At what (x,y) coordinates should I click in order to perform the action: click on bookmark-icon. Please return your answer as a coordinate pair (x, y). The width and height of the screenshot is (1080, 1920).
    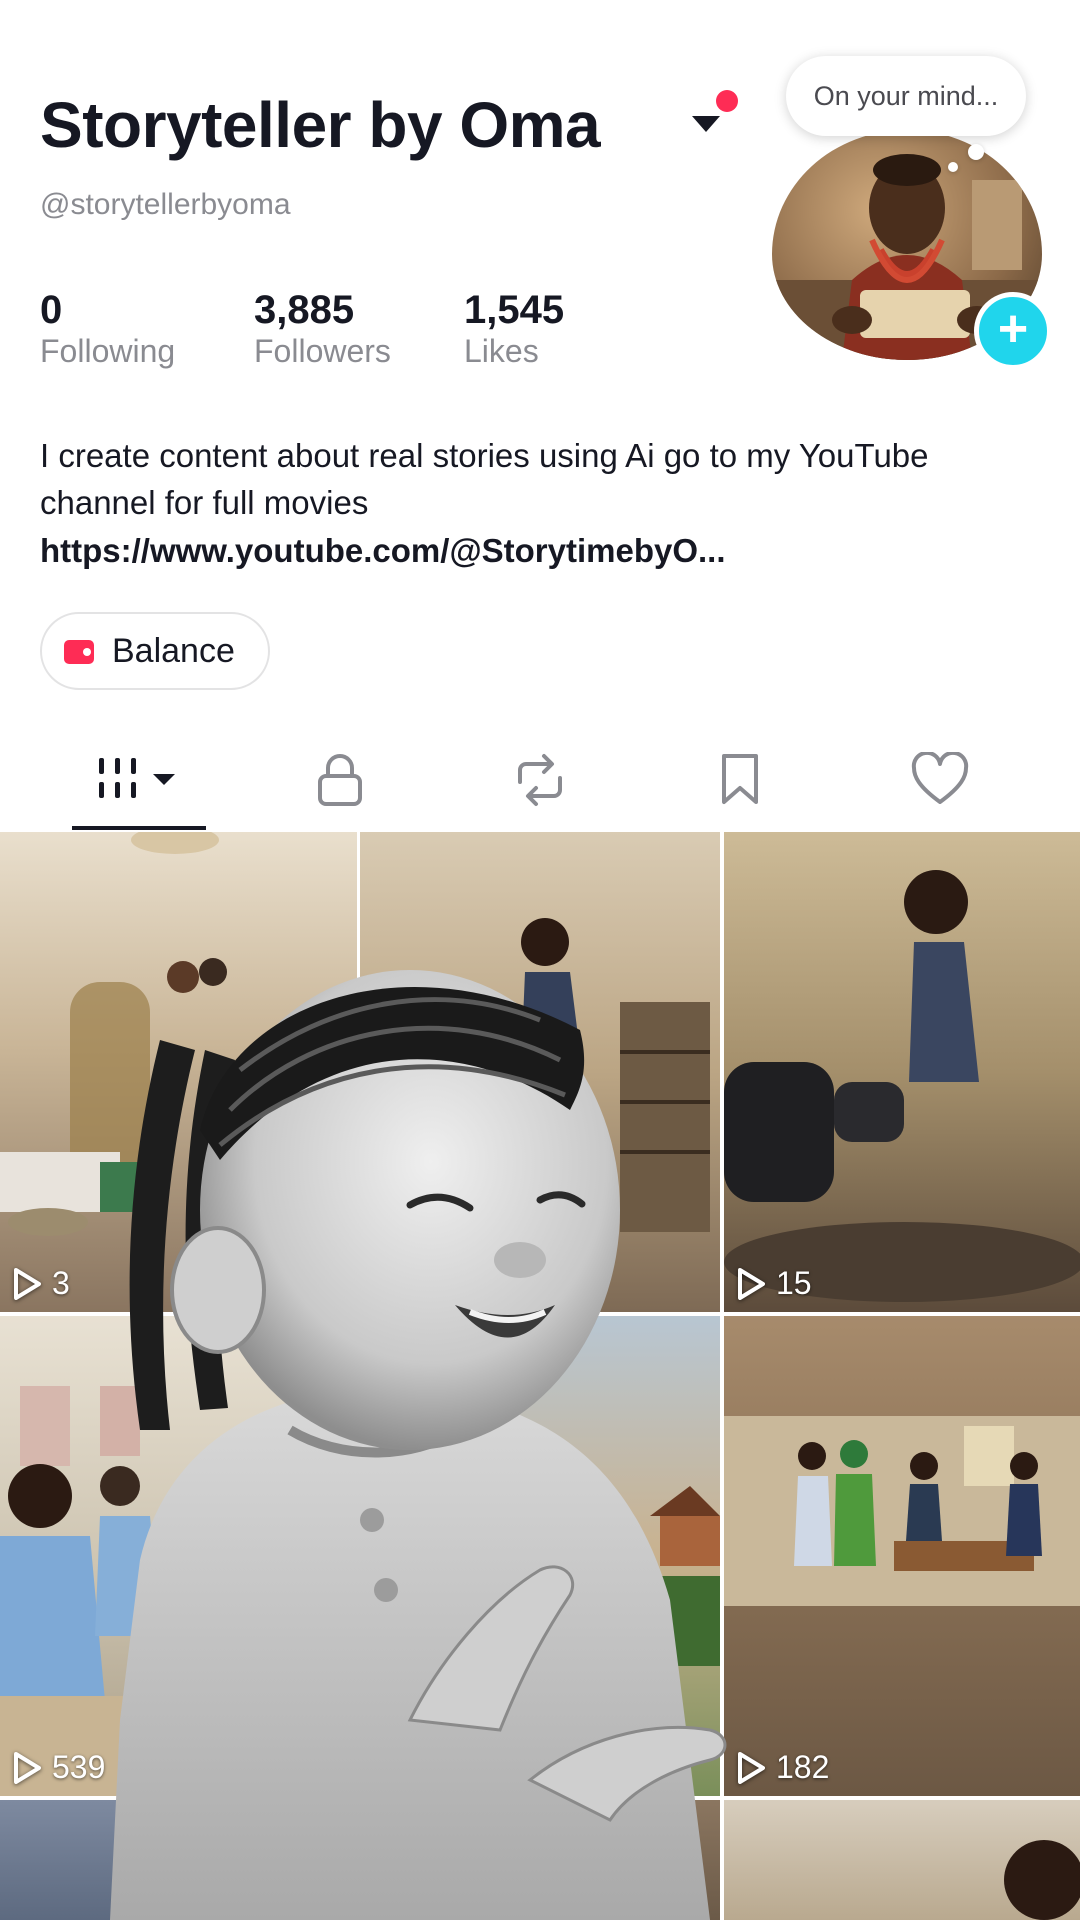
    Looking at the image, I should click on (740, 779).